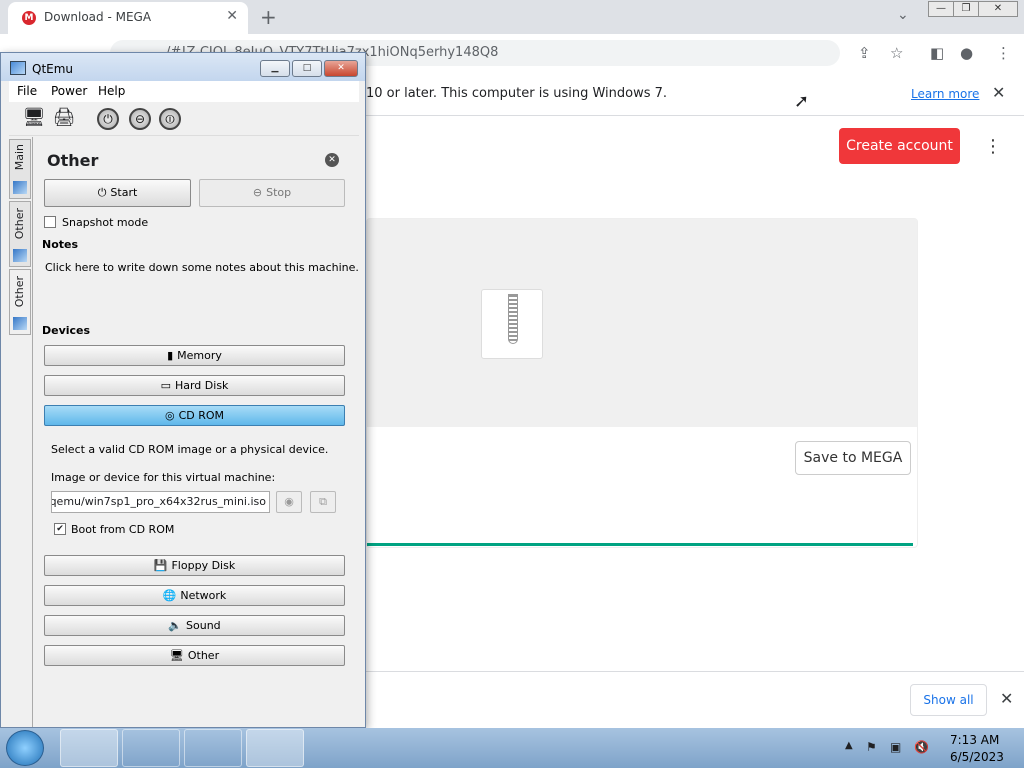  What do you see at coordinates (213, 748) in the screenshot?
I see `taskbar-explorer-icon` at bounding box center [213, 748].